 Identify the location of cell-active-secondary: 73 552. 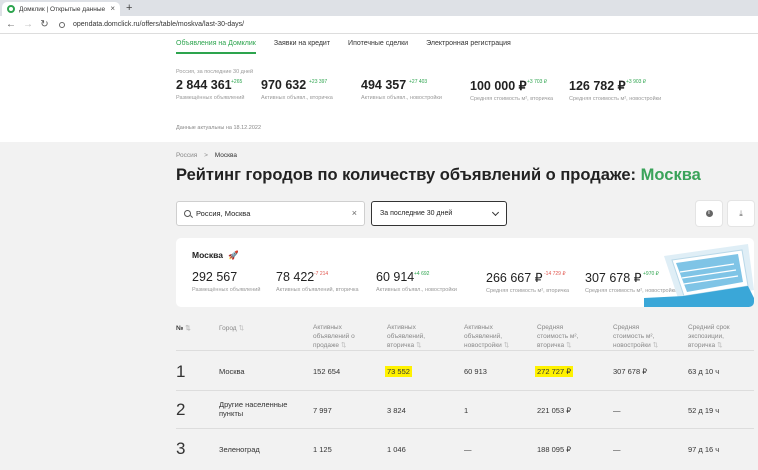
(398, 371).